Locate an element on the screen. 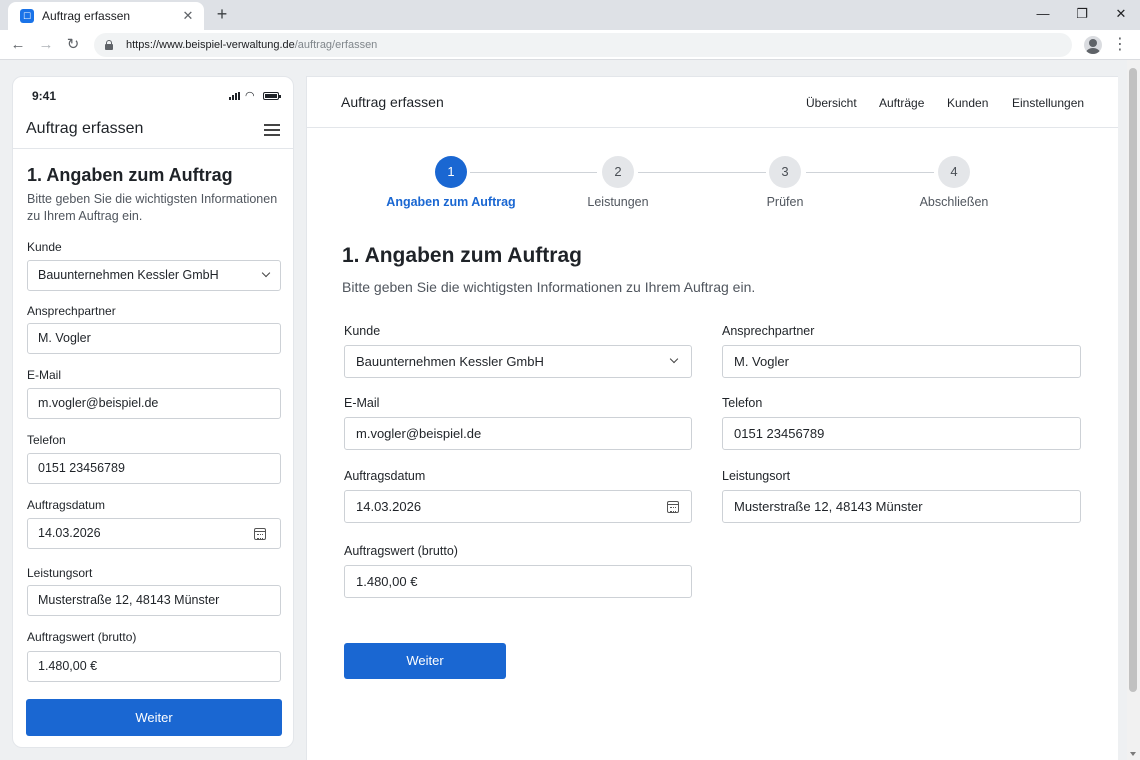  next-button: Weiter is located at coordinates (425, 661).